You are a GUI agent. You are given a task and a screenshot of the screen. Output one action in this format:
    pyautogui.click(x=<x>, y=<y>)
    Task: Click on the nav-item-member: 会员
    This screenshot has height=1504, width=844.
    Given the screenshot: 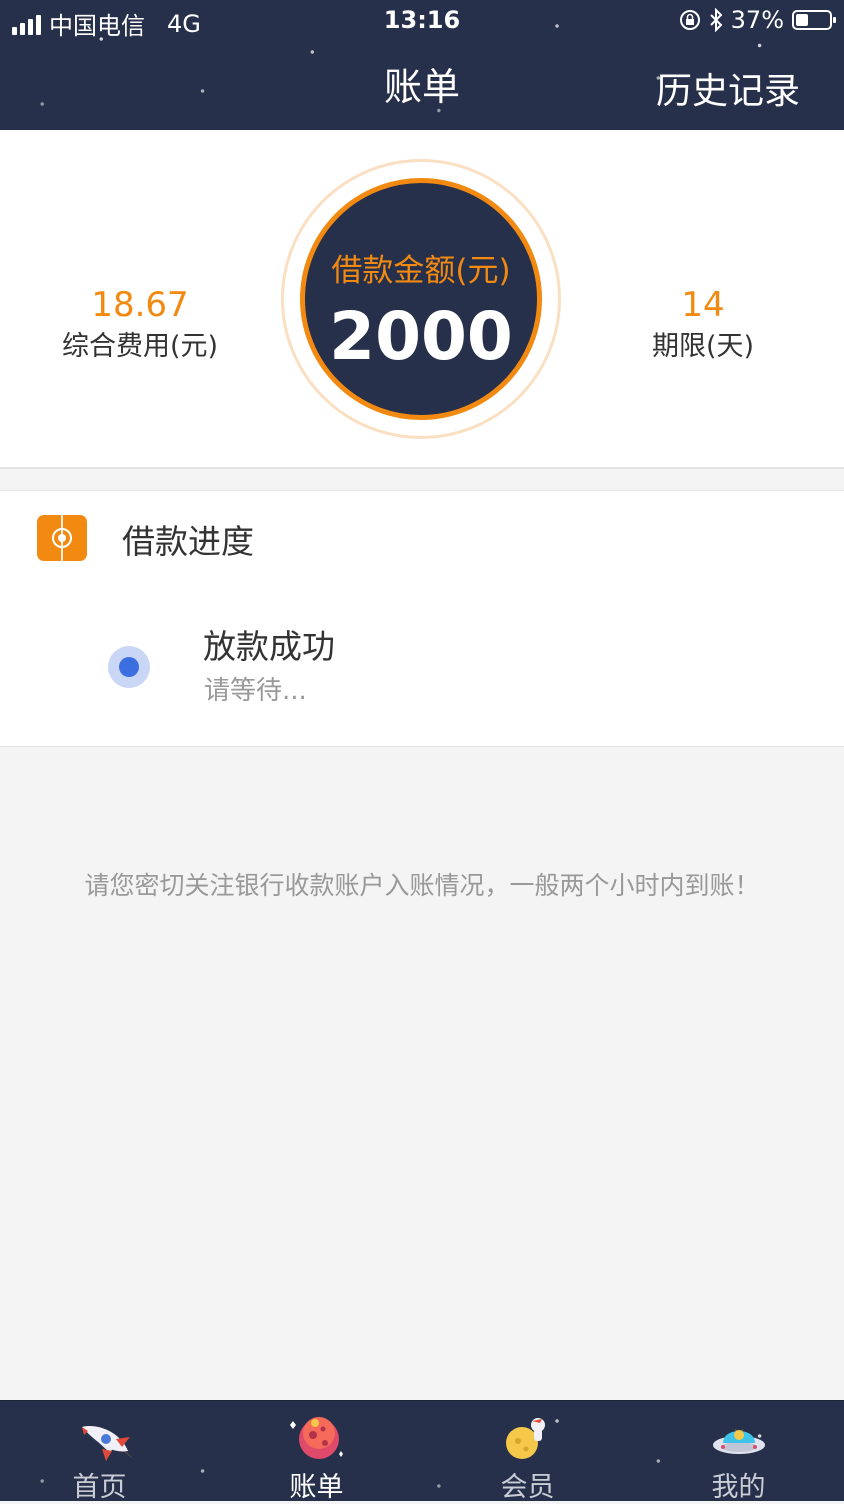 What is the action you would take?
    pyautogui.click(x=527, y=1452)
    